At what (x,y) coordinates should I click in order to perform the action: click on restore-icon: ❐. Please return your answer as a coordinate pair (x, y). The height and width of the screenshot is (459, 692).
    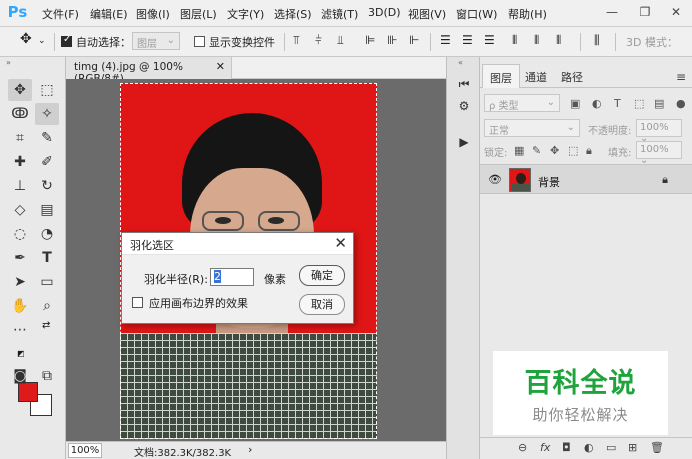
    Looking at the image, I should click on (645, 12).